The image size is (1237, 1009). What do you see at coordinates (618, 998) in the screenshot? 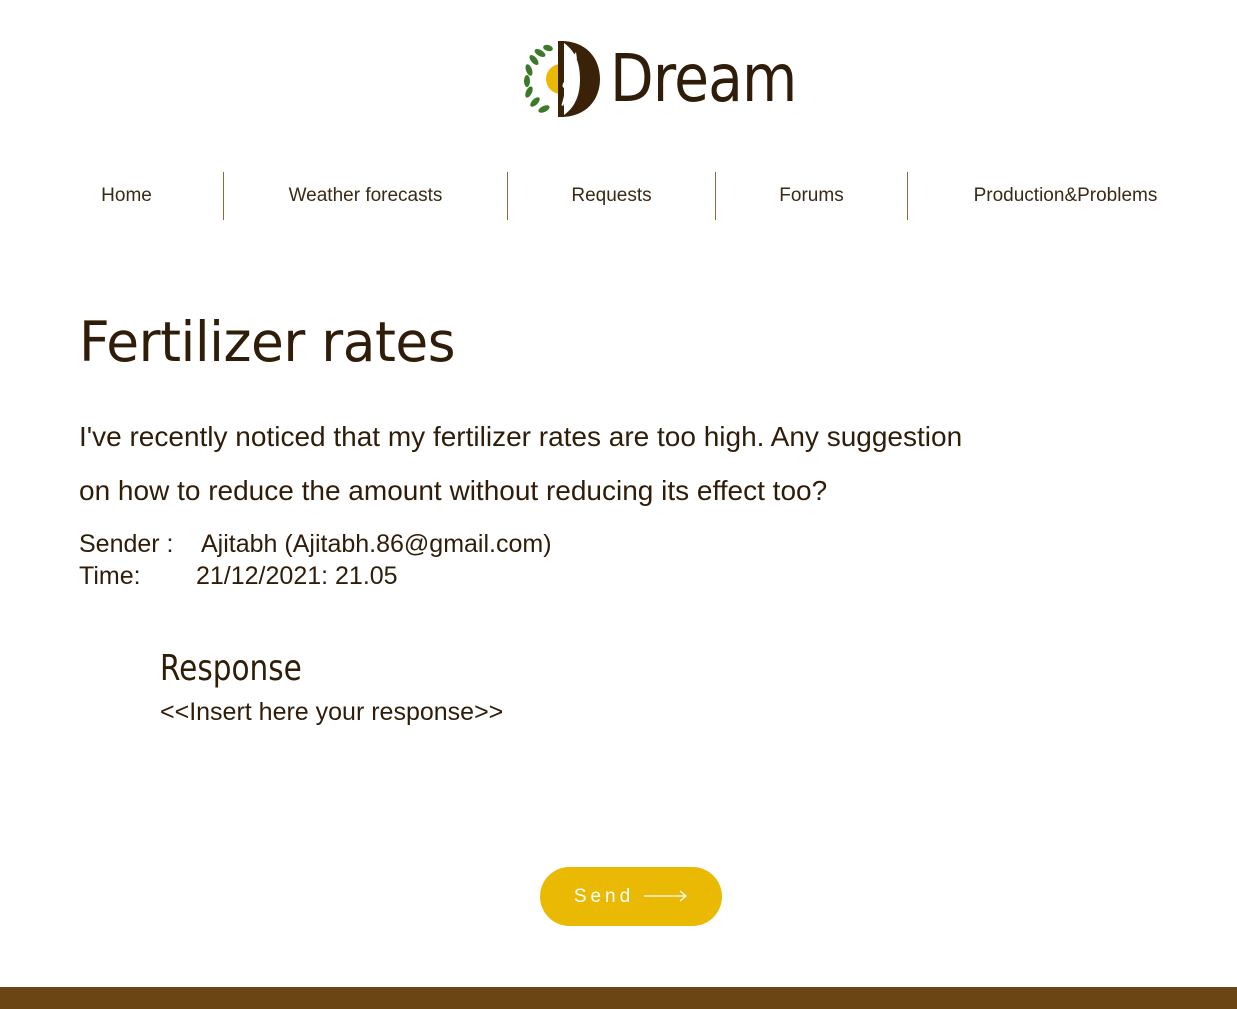
I see `footer-bar` at bounding box center [618, 998].